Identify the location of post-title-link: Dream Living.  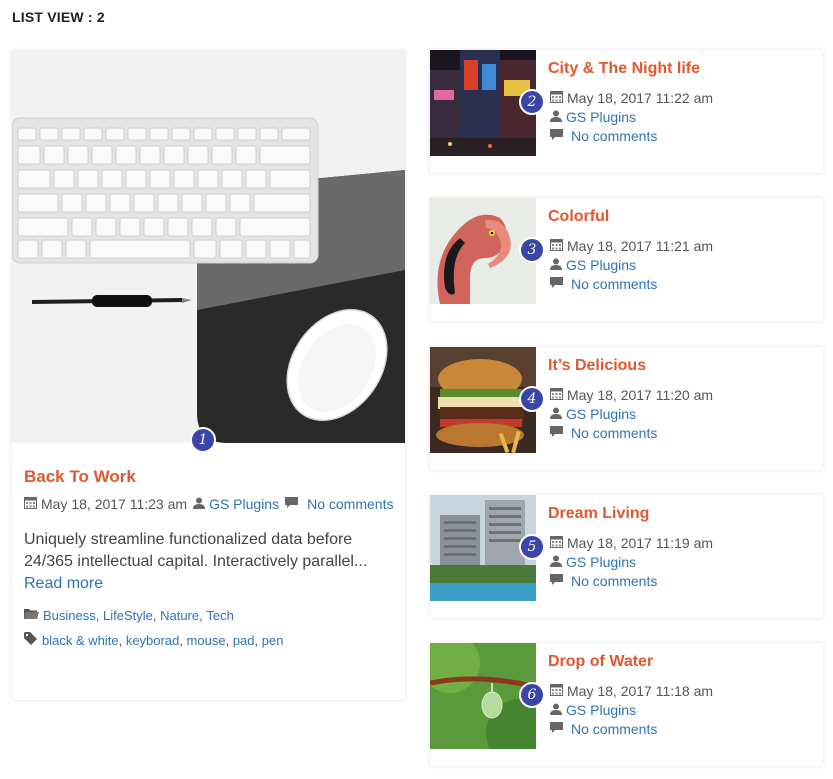
(598, 514).